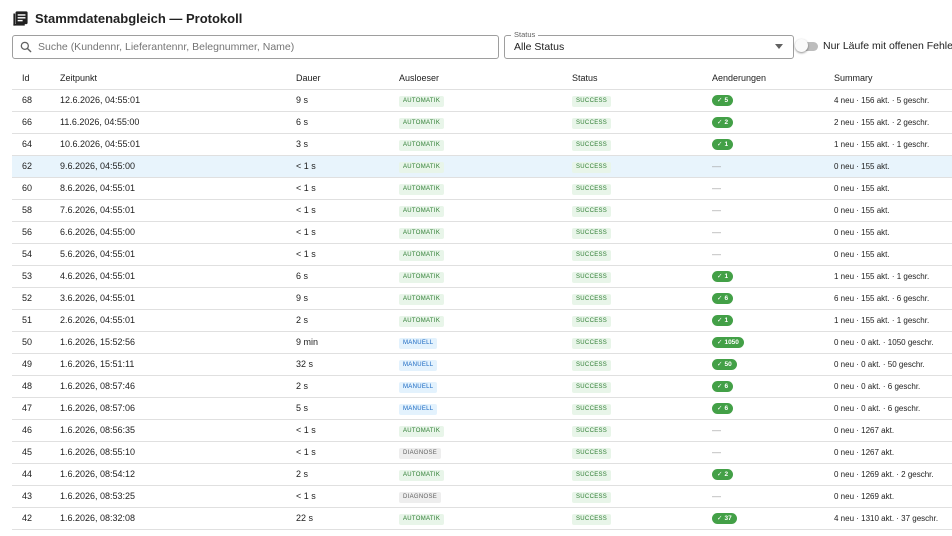 This screenshot has width=952, height=536. Describe the element at coordinates (632, 78) in the screenshot. I see `column-header-status: Status` at that location.